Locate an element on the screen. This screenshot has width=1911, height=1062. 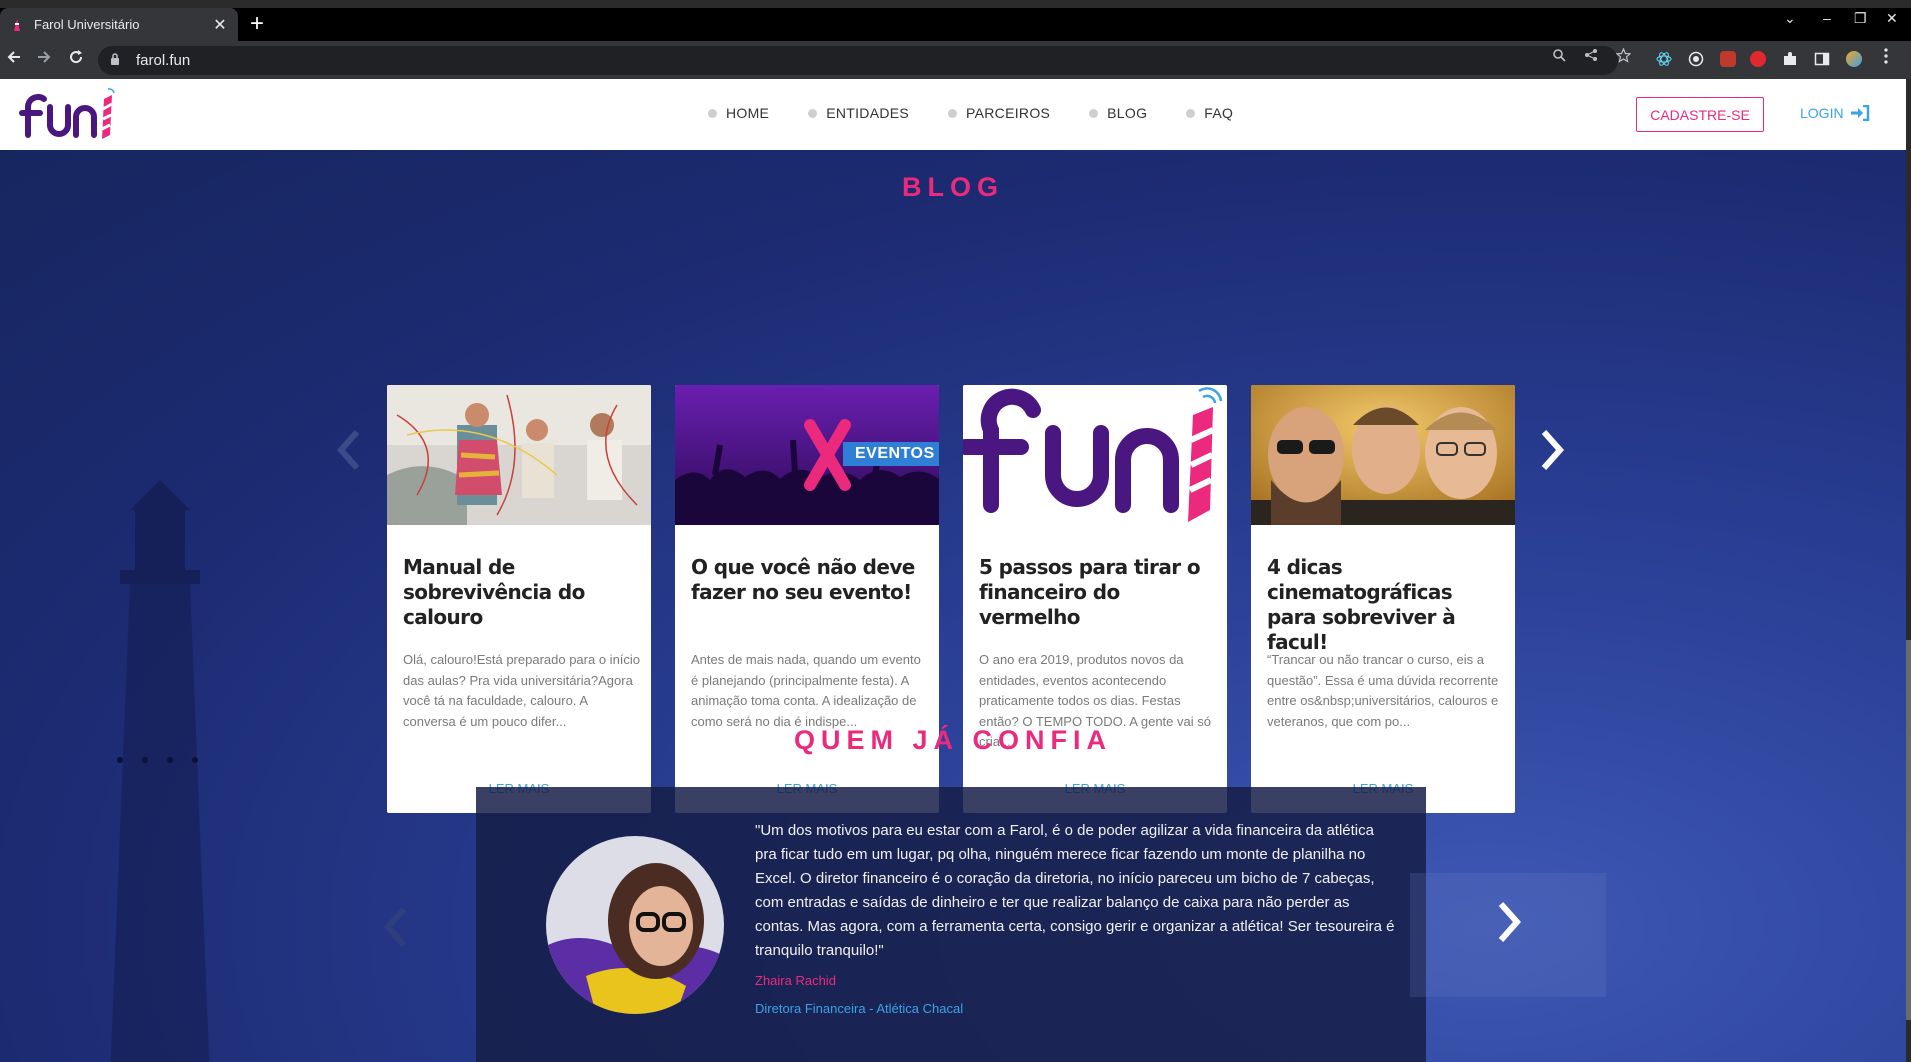
fun-logo-image is located at coordinates (1095, 455).